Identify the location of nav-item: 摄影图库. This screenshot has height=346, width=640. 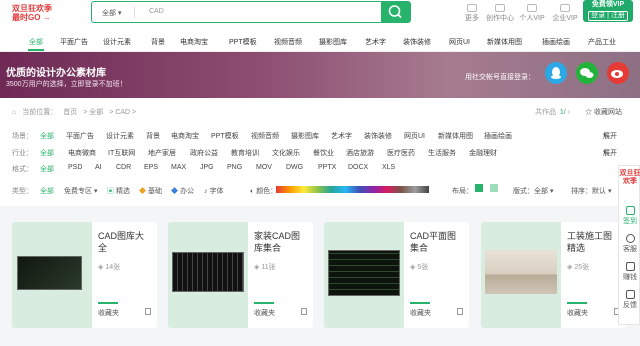
(333, 42).